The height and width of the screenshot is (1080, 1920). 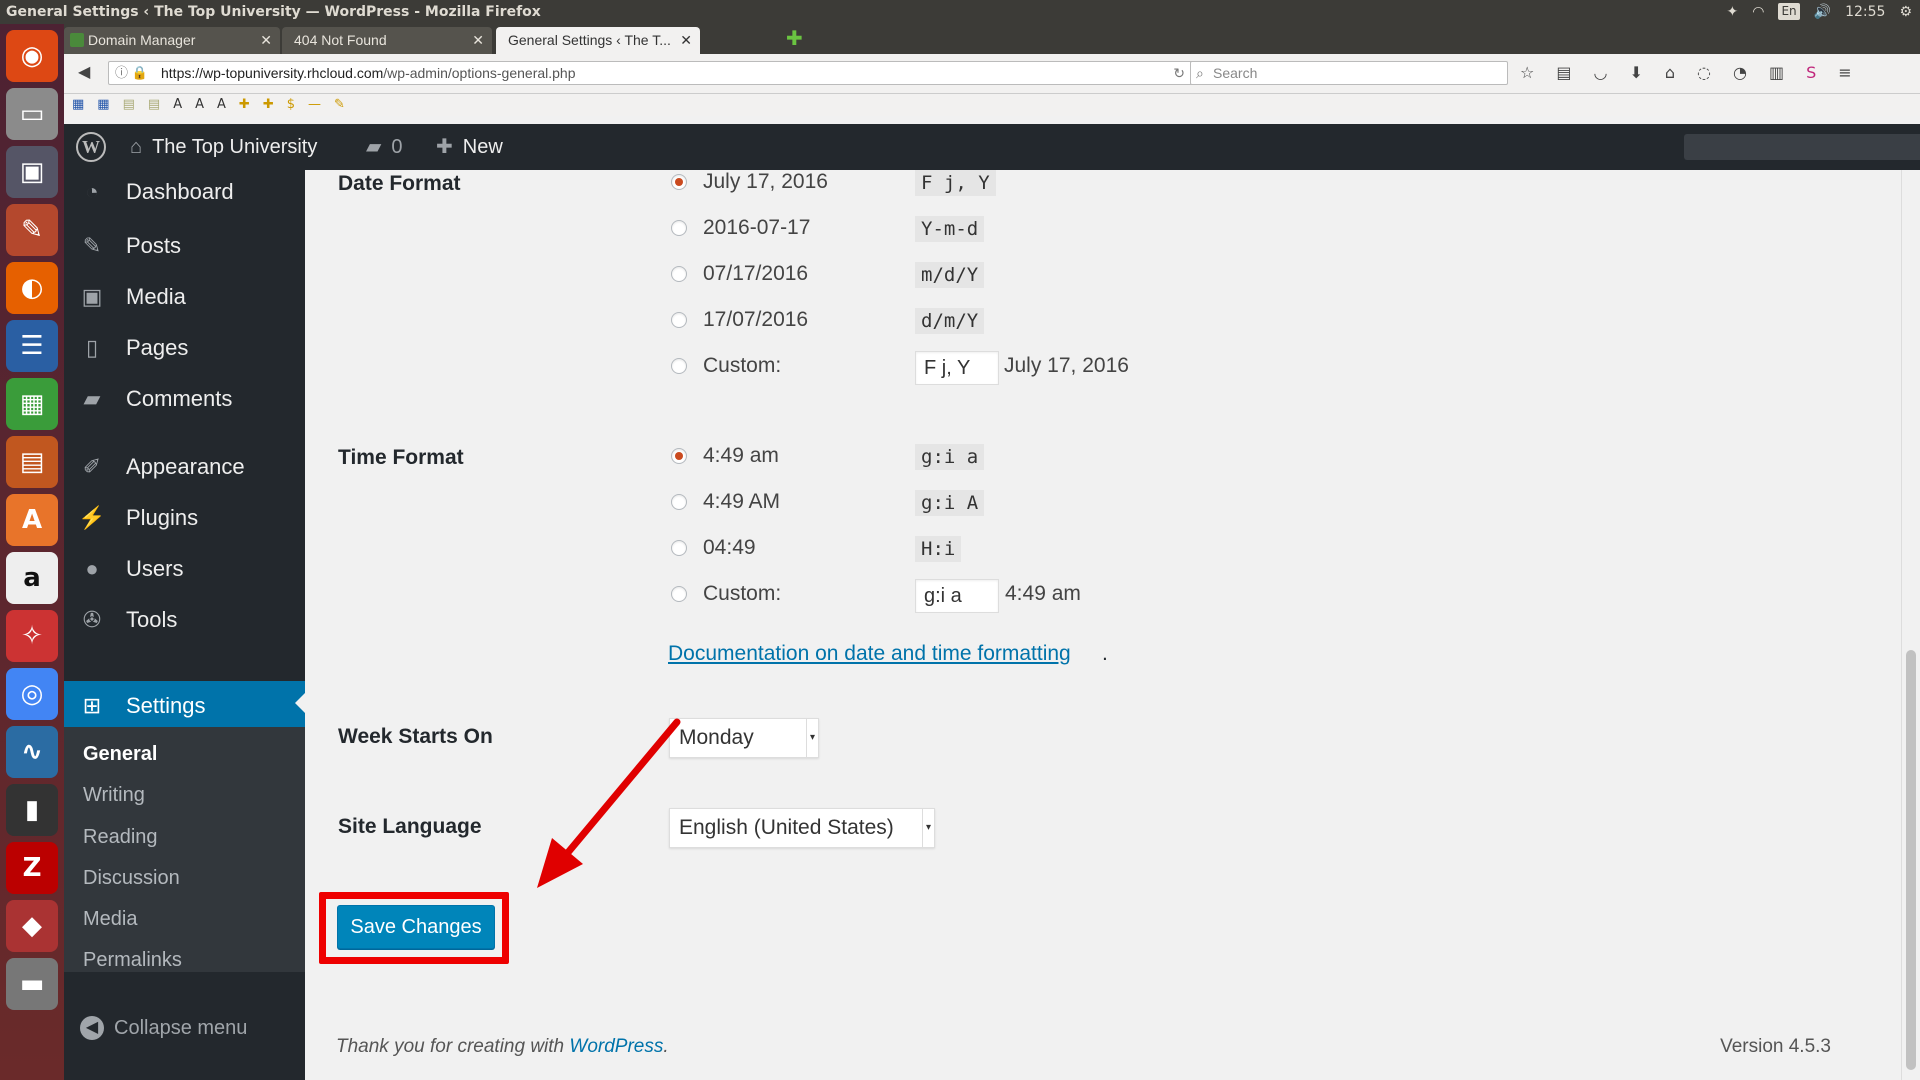 I want to click on scrollbar-thumb, so click(x=1911, y=860).